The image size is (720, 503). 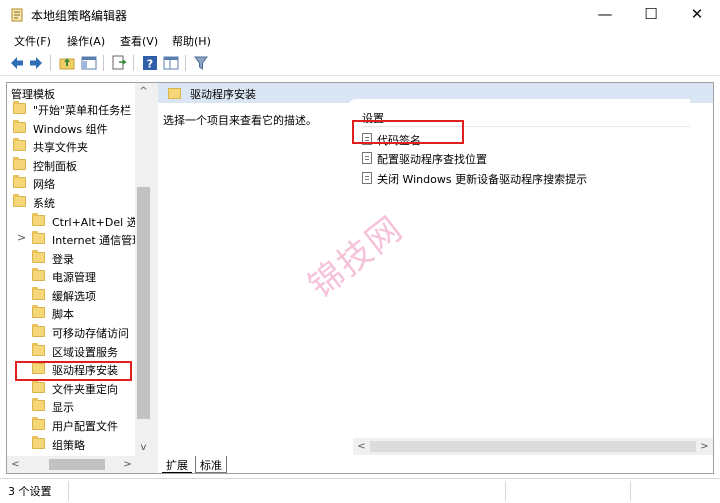 I want to click on setting-turn-off-wu-driver-prompt: 关闭 Windows 更新设备驱动程序搜索提示, so click(x=522, y=178).